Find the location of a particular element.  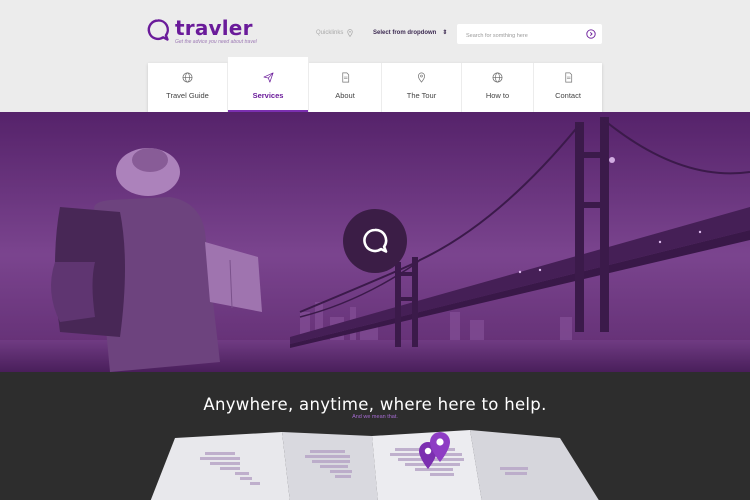

nav-label: Travel Guide is located at coordinates (187, 95).